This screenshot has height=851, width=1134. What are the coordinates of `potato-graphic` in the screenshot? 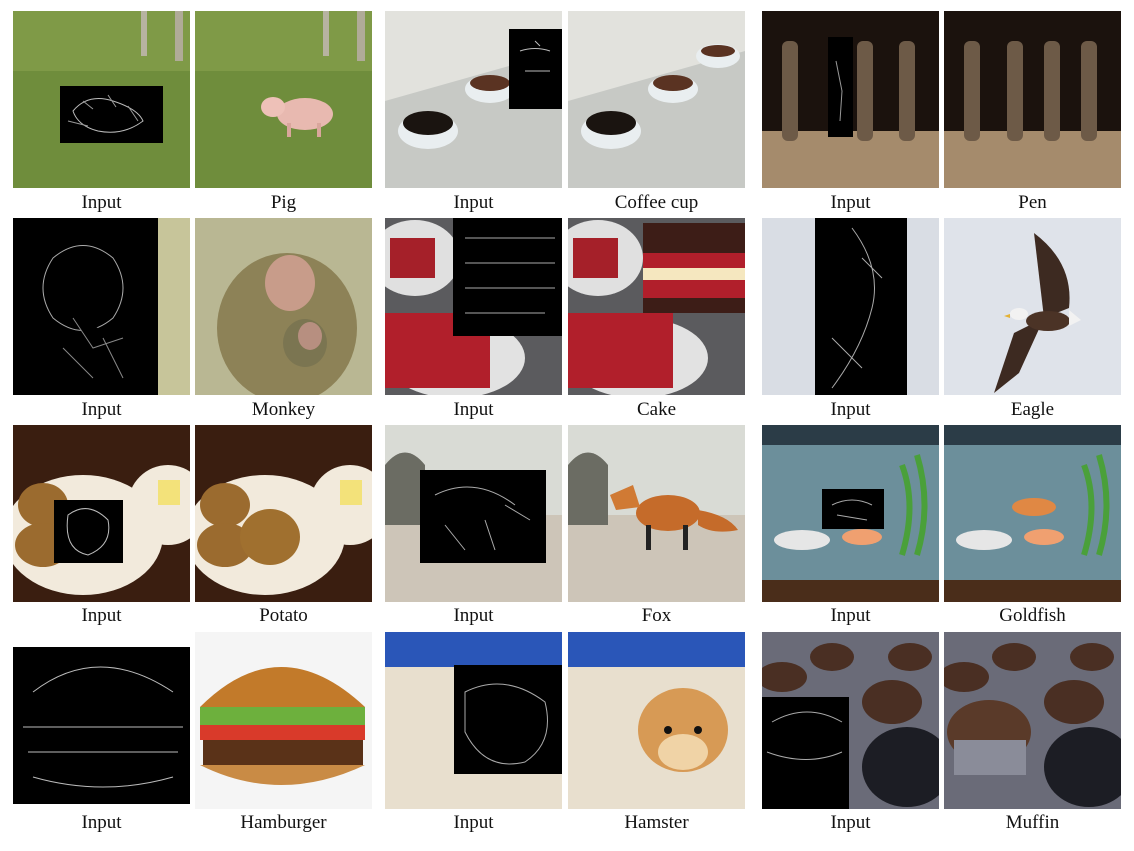 It's located at (283, 513).